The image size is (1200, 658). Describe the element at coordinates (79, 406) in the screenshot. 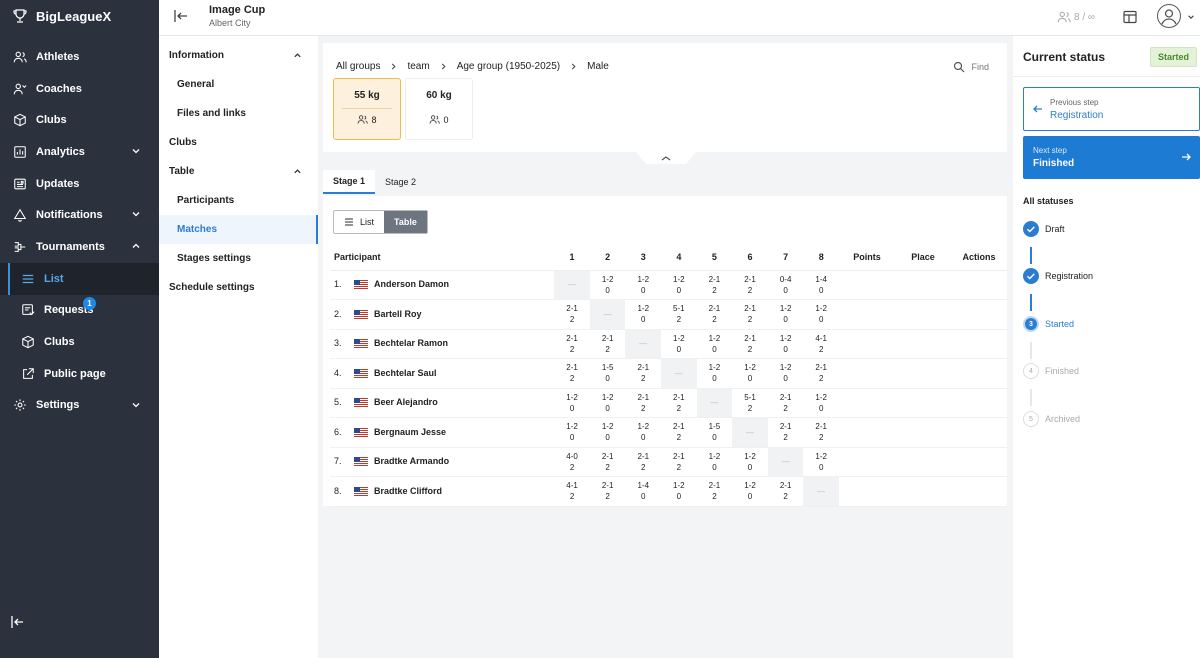

I see `sidebar-item-settings: Settings` at that location.